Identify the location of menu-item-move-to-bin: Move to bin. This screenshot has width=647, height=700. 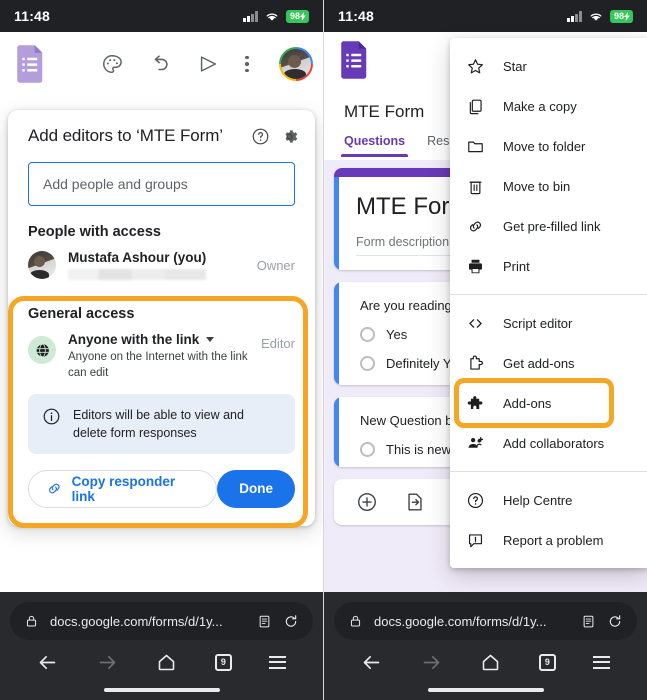
(548, 186).